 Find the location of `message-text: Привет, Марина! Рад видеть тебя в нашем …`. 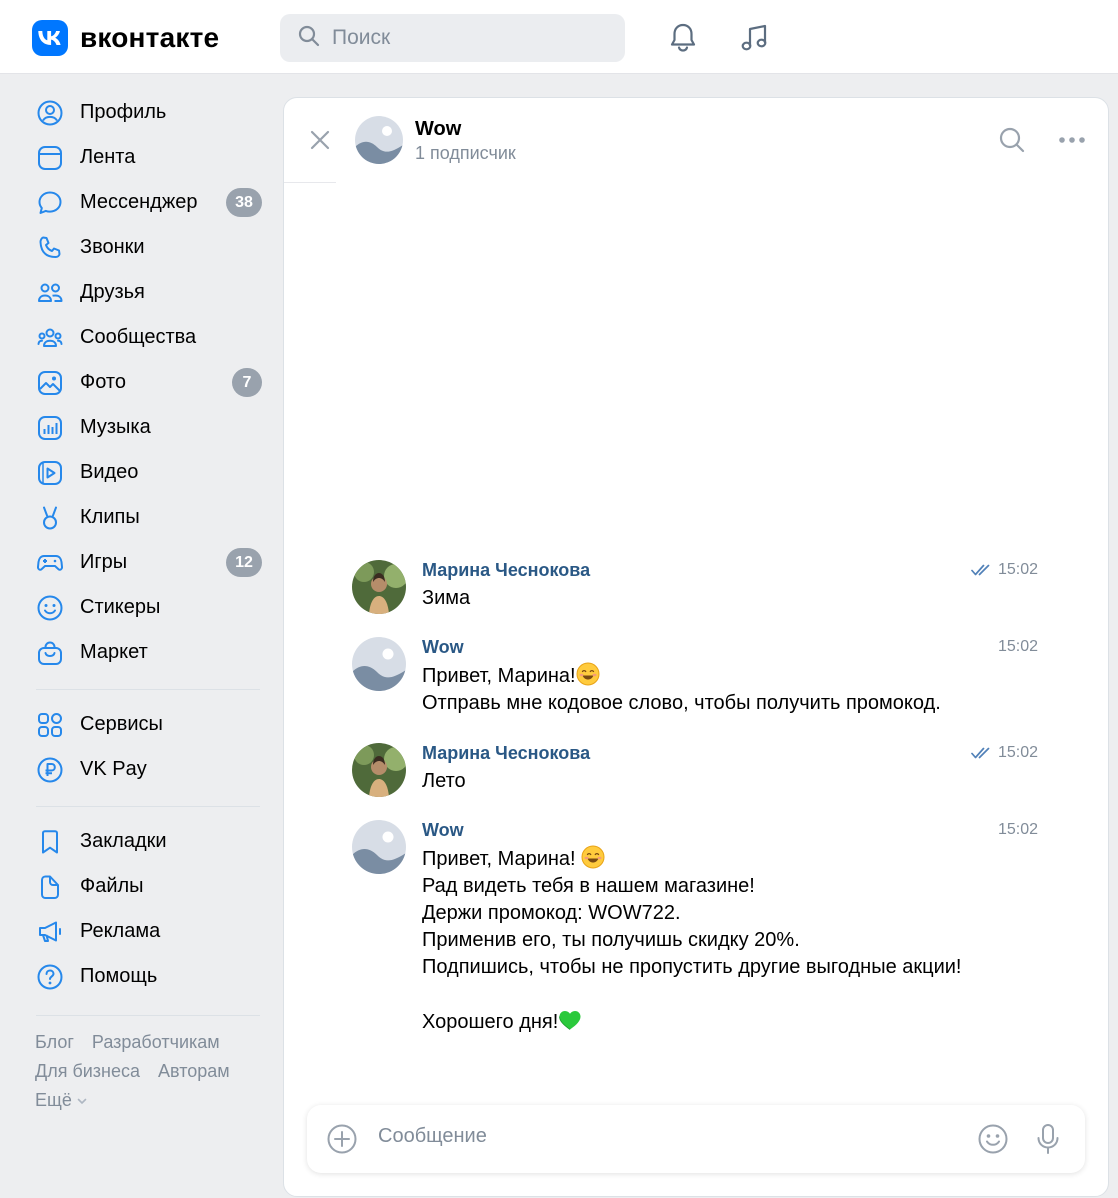

message-text: Привет, Марина! Рад видеть тебя в нашем … is located at coordinates (722, 940).